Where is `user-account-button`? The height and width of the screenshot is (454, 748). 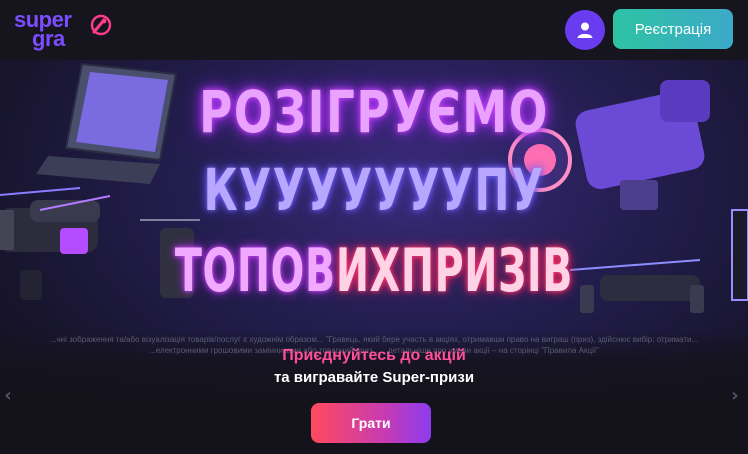
user-account-button is located at coordinates (585, 30).